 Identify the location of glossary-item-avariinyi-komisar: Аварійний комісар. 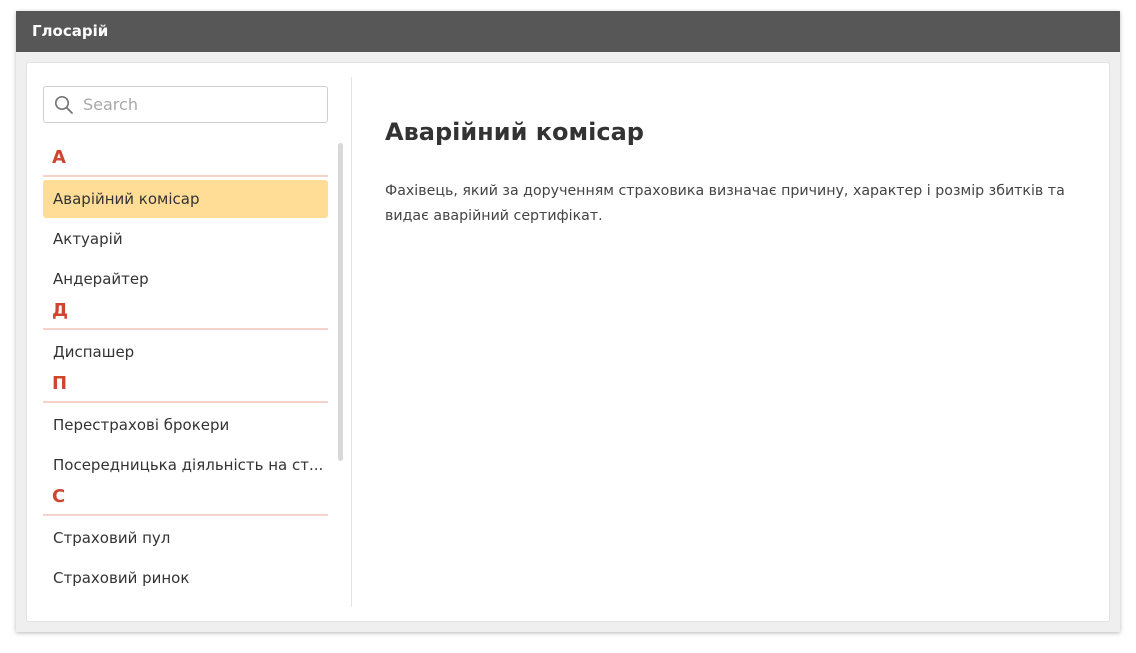
(185, 199).